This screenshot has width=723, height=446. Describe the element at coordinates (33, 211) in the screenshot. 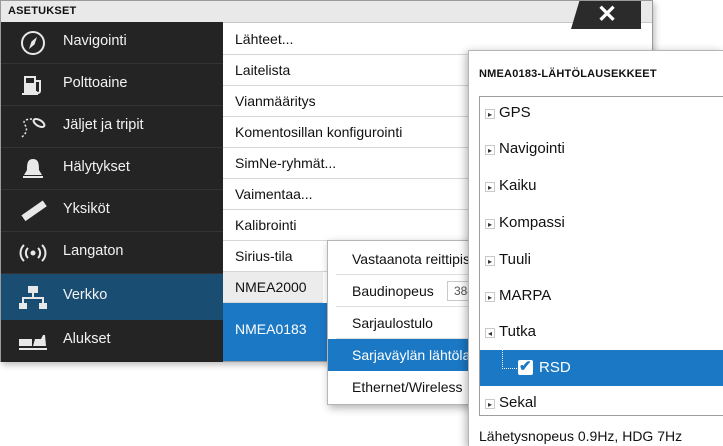

I see `ruler-icon` at that location.